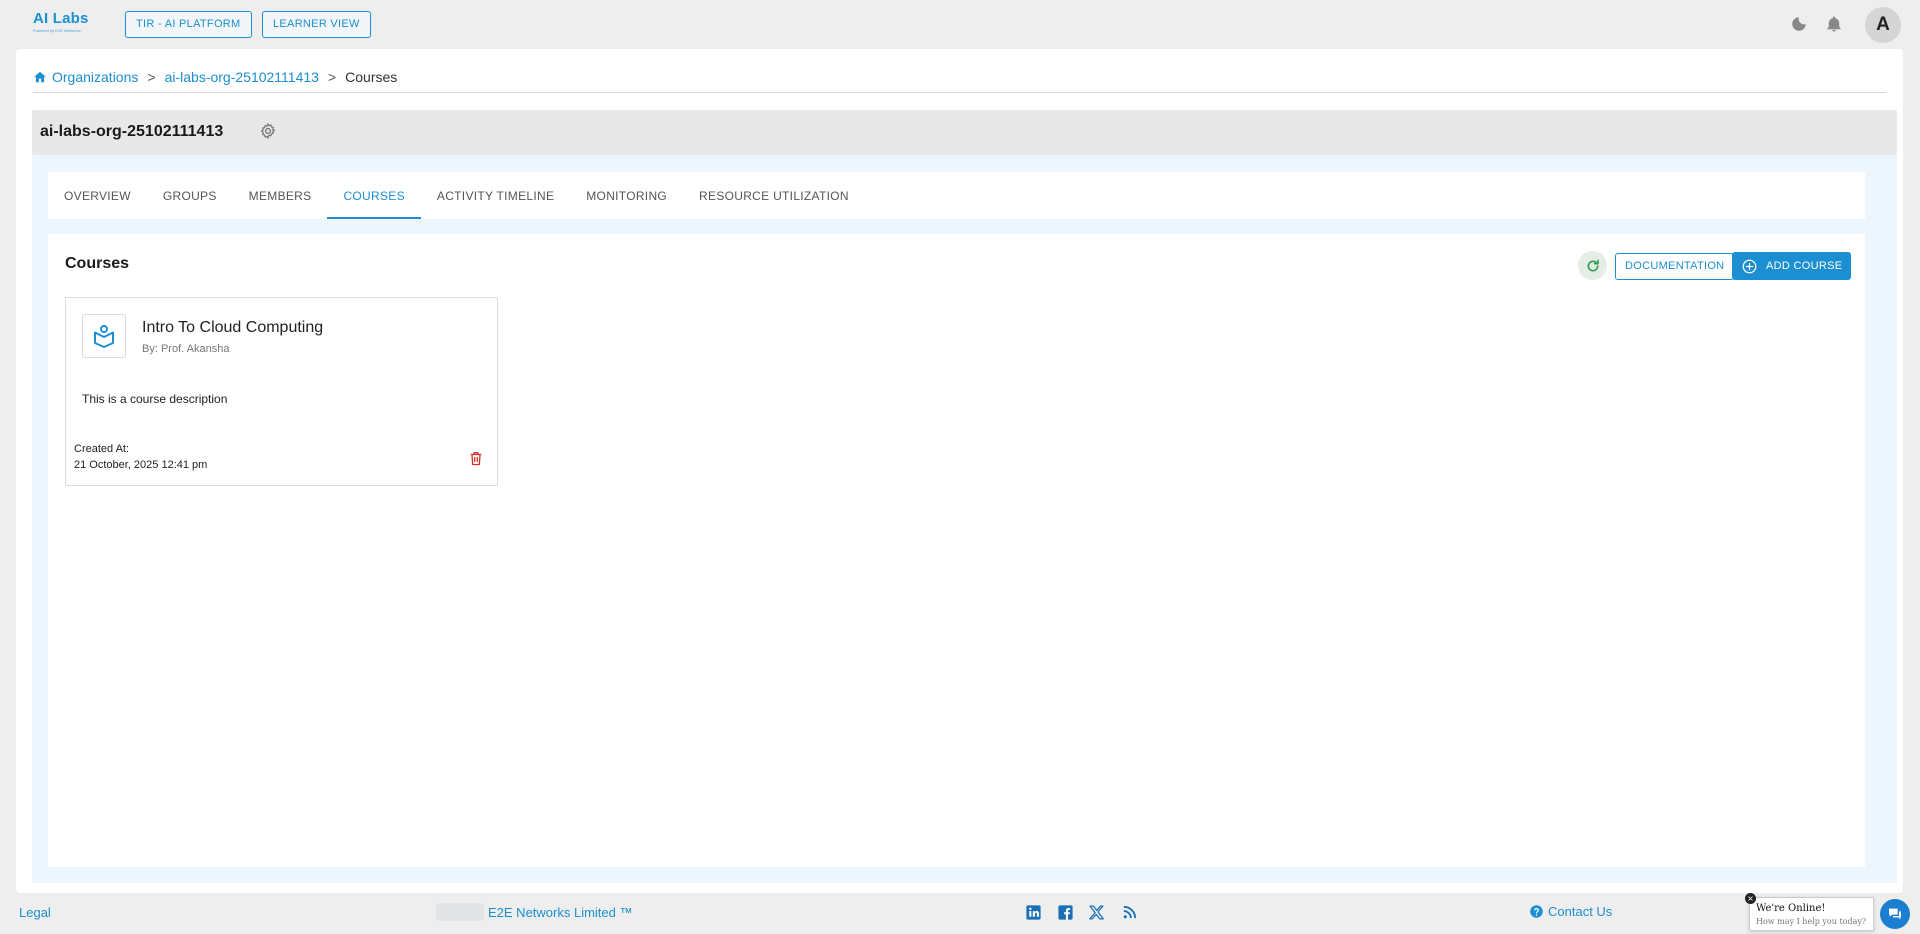  Describe the element at coordinates (57, 30) in the screenshot. I see `logo-subtext: Powered by E2E Networks` at that location.